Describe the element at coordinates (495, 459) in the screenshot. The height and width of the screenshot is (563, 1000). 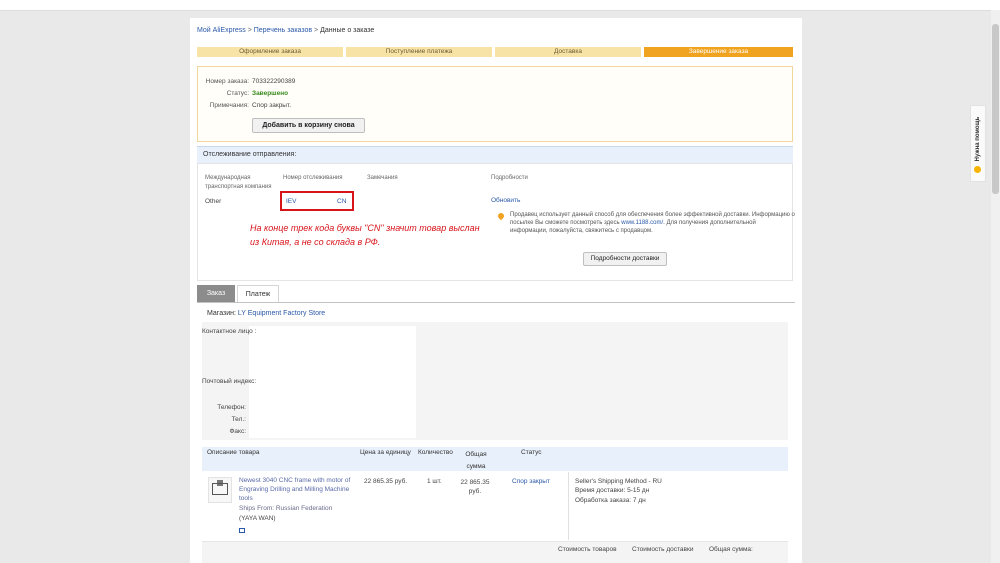
I see `products-table-header` at that location.